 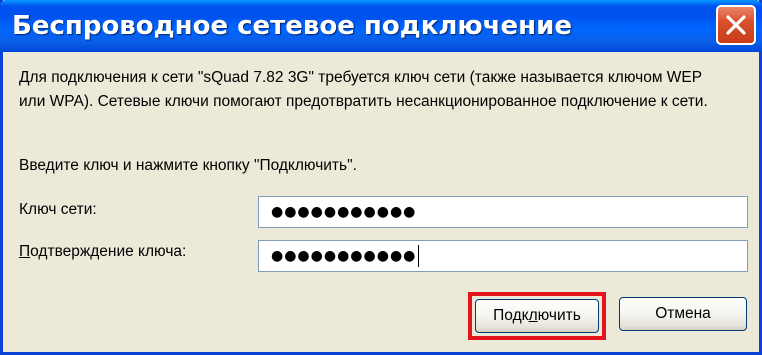 I want to click on connect-button-label-post: ючить, so click(x=559, y=315).